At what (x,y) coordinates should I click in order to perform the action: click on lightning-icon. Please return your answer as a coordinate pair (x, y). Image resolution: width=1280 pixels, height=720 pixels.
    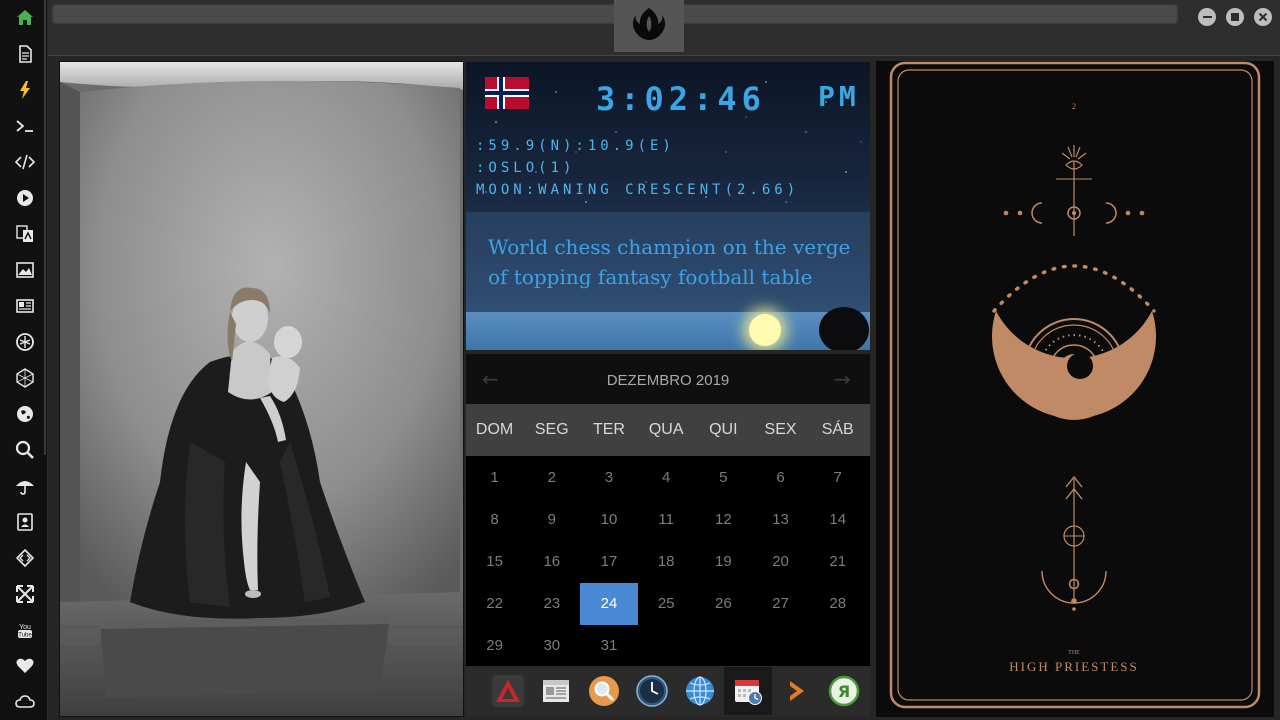
    Looking at the image, I should click on (25, 90).